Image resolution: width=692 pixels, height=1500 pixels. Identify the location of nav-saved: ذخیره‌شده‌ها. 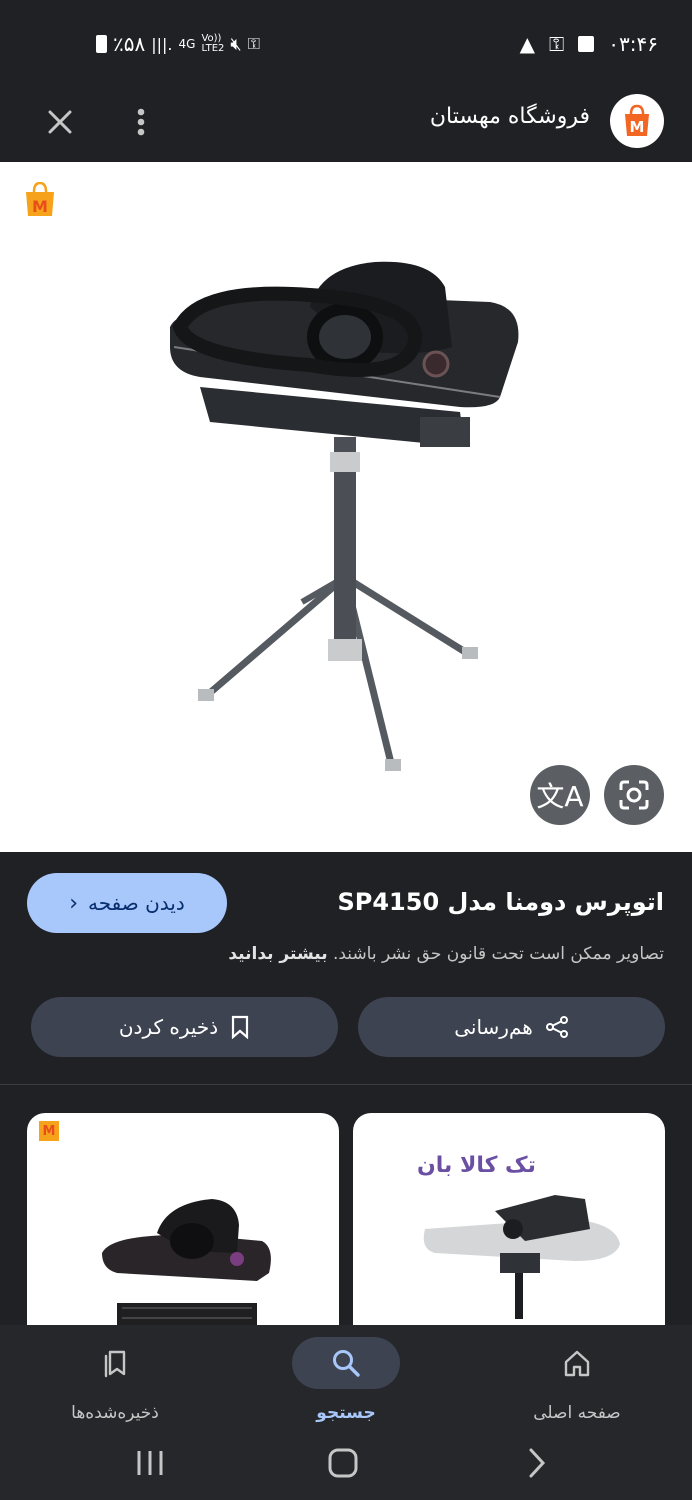
(115, 1387).